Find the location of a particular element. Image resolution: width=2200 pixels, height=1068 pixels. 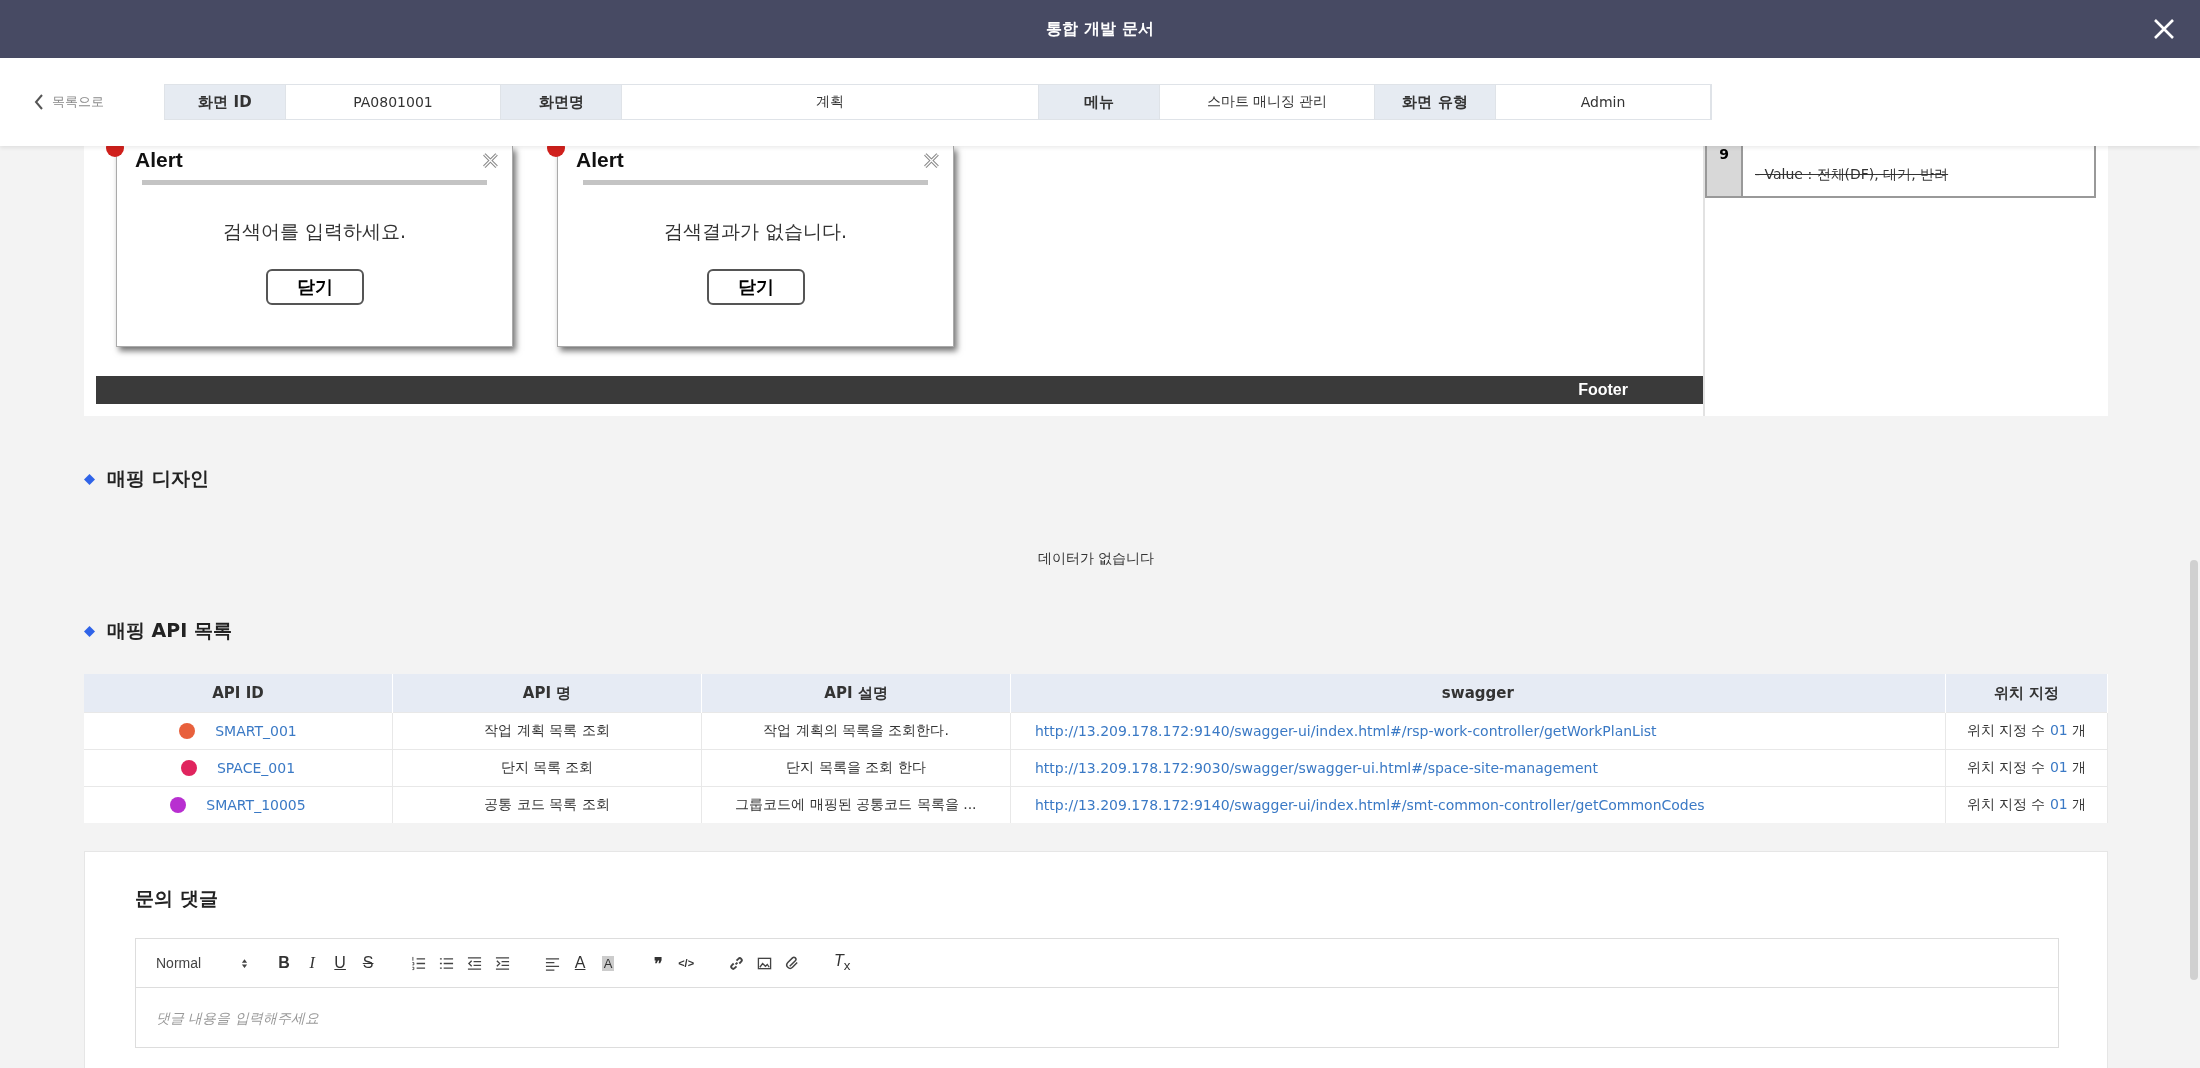

api-id-link: SPACE_001 is located at coordinates (256, 768).